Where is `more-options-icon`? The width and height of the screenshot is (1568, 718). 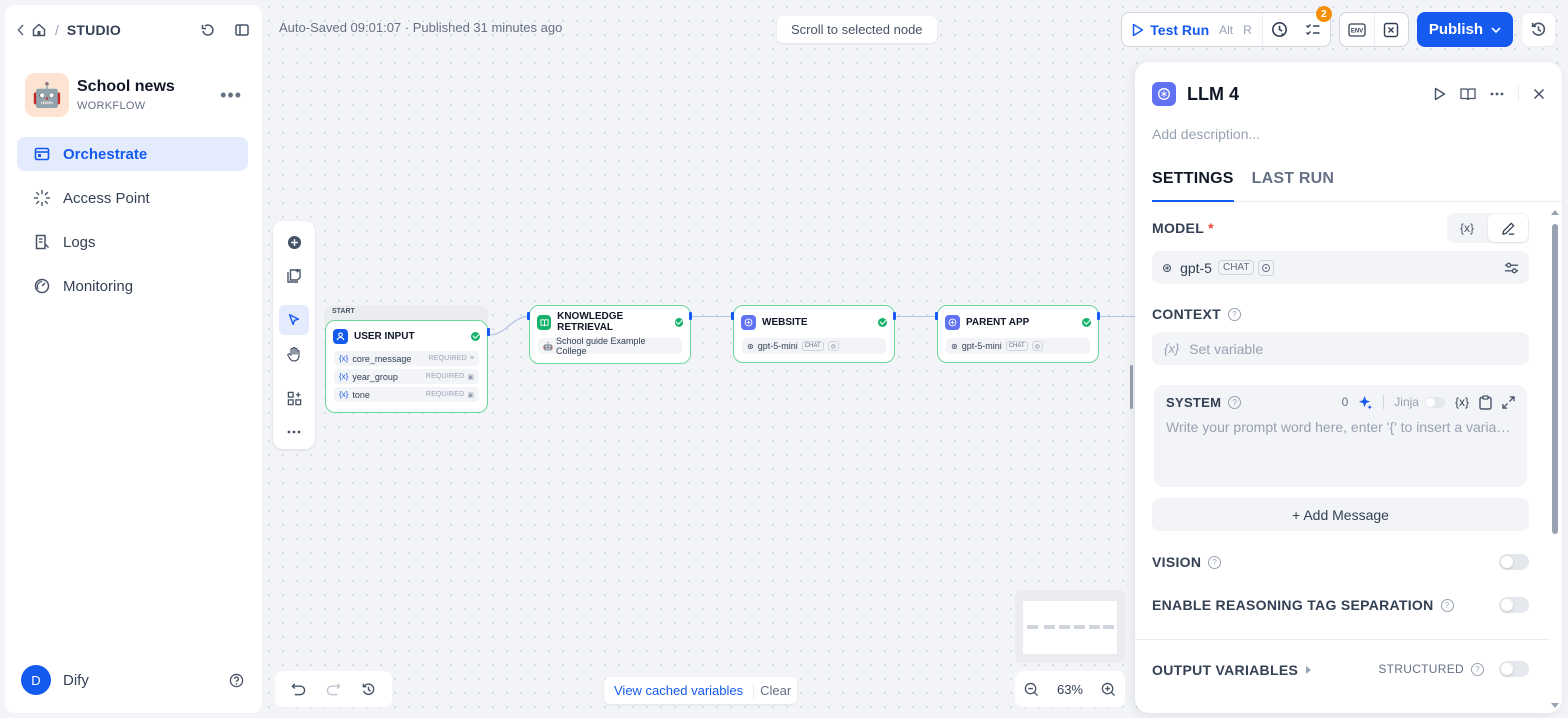 more-options-icon is located at coordinates (1497, 94).